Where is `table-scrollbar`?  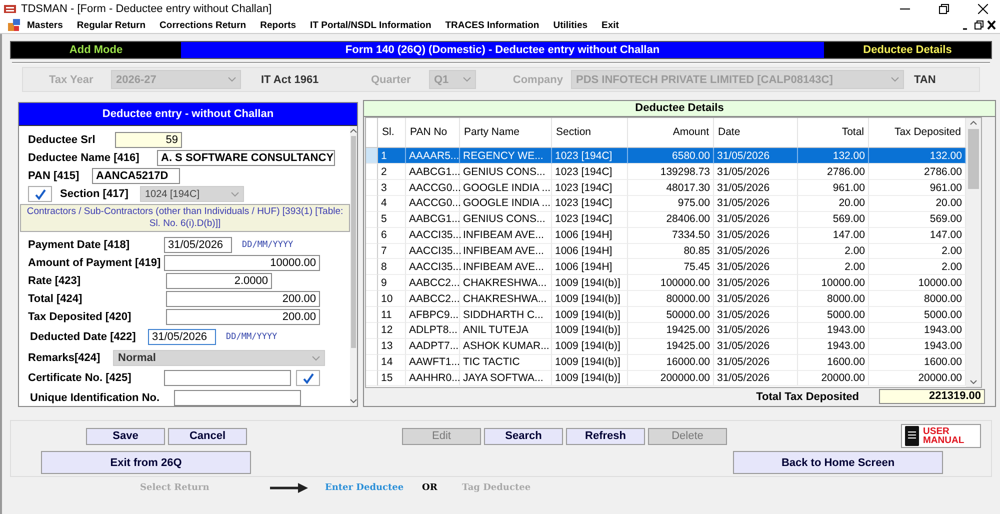 table-scrollbar is located at coordinates (973, 252).